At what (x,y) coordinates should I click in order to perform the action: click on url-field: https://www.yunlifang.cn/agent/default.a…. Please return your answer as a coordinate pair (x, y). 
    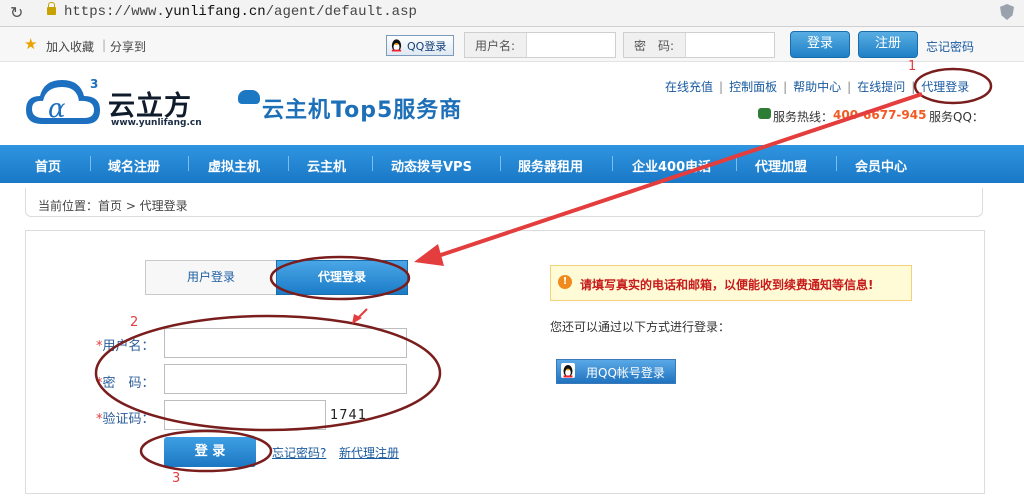
    Looking at the image, I should click on (240, 12).